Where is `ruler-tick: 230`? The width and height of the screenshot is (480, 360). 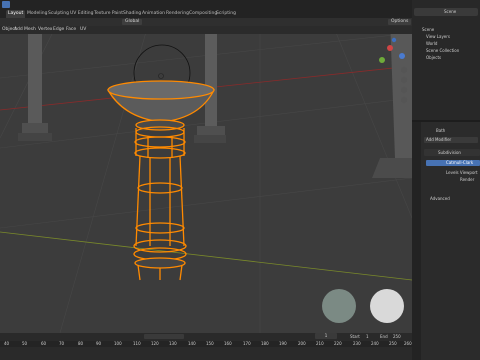
ruler-tick: 230 is located at coordinates (357, 343).